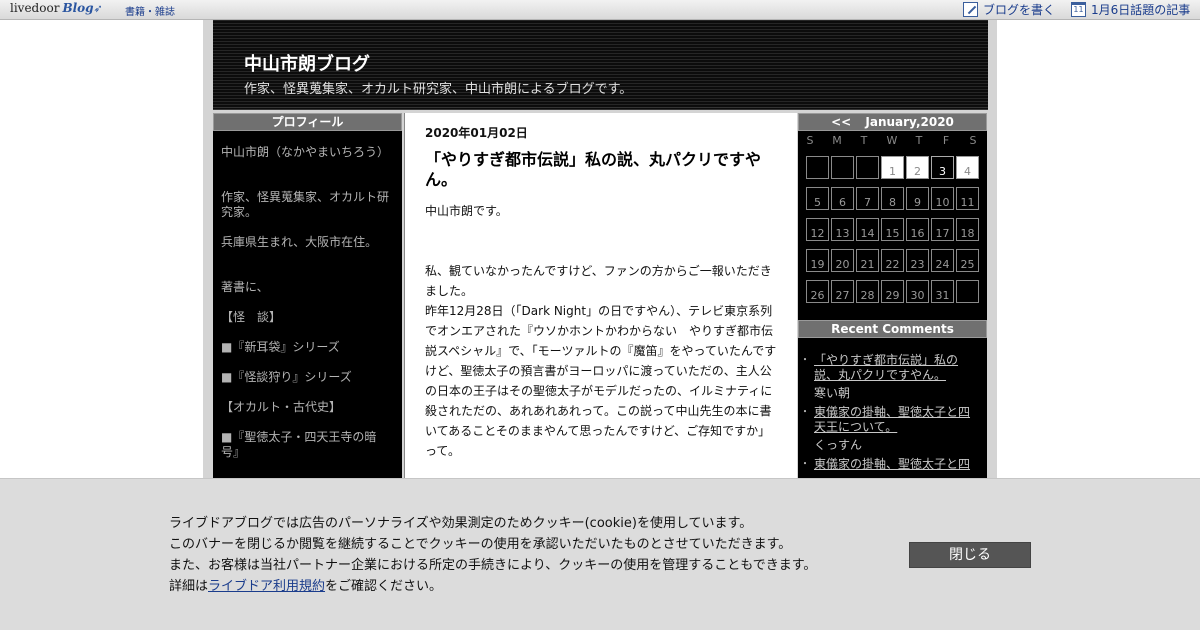 The image size is (1200, 630). I want to click on calendar-day: 27, so click(842, 291).